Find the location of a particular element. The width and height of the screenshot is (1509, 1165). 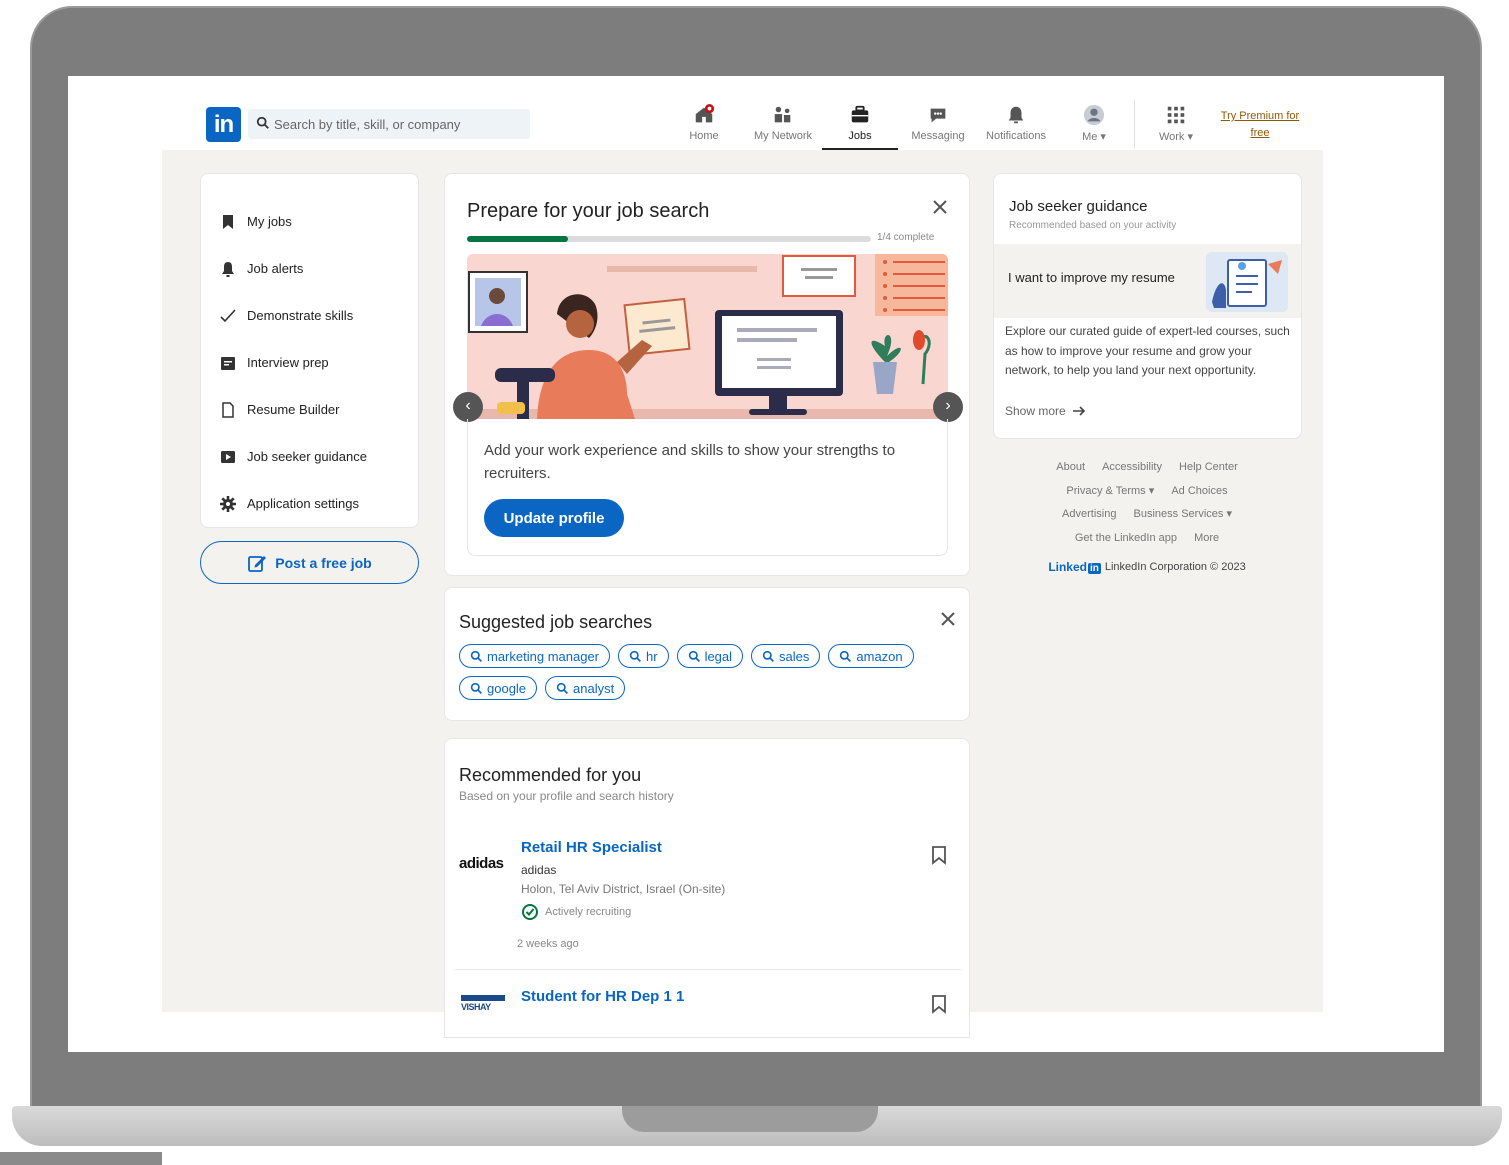

guidance-banner: I want to improve my resume is located at coordinates (1147, 281).